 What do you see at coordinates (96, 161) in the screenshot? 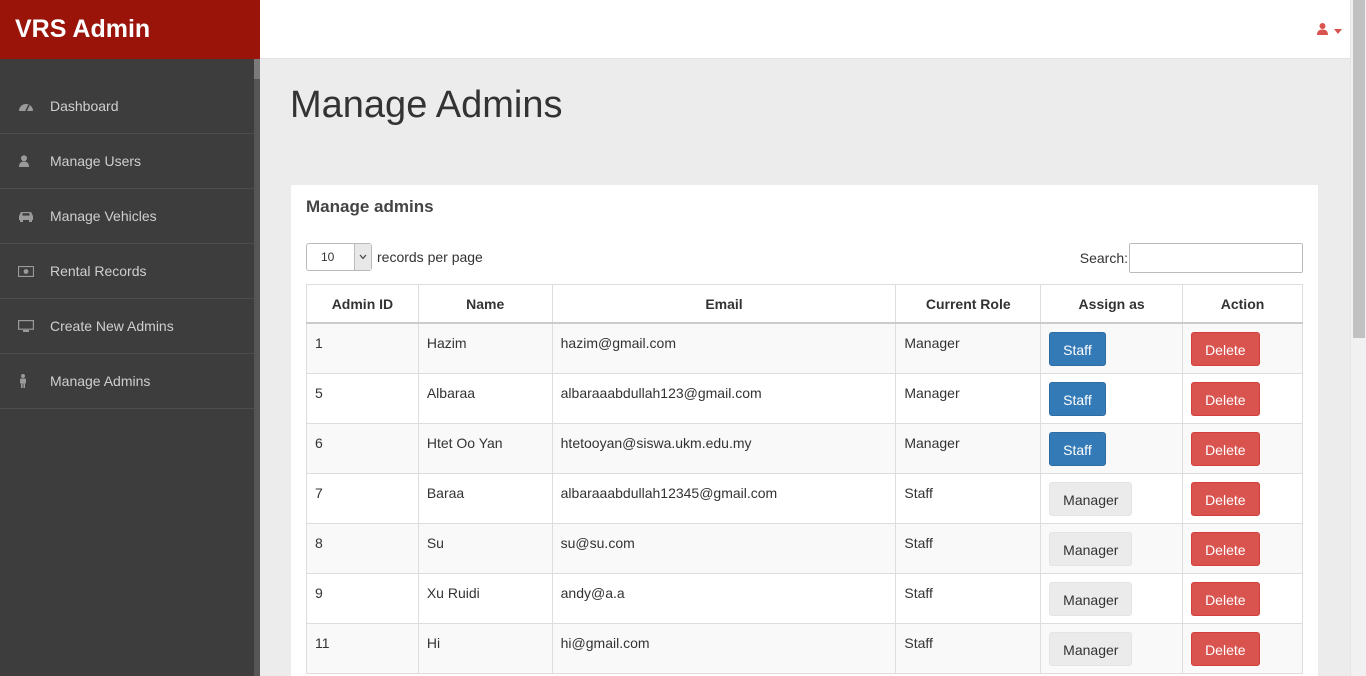
I see `sidebar-item-label: Manage Users` at bounding box center [96, 161].